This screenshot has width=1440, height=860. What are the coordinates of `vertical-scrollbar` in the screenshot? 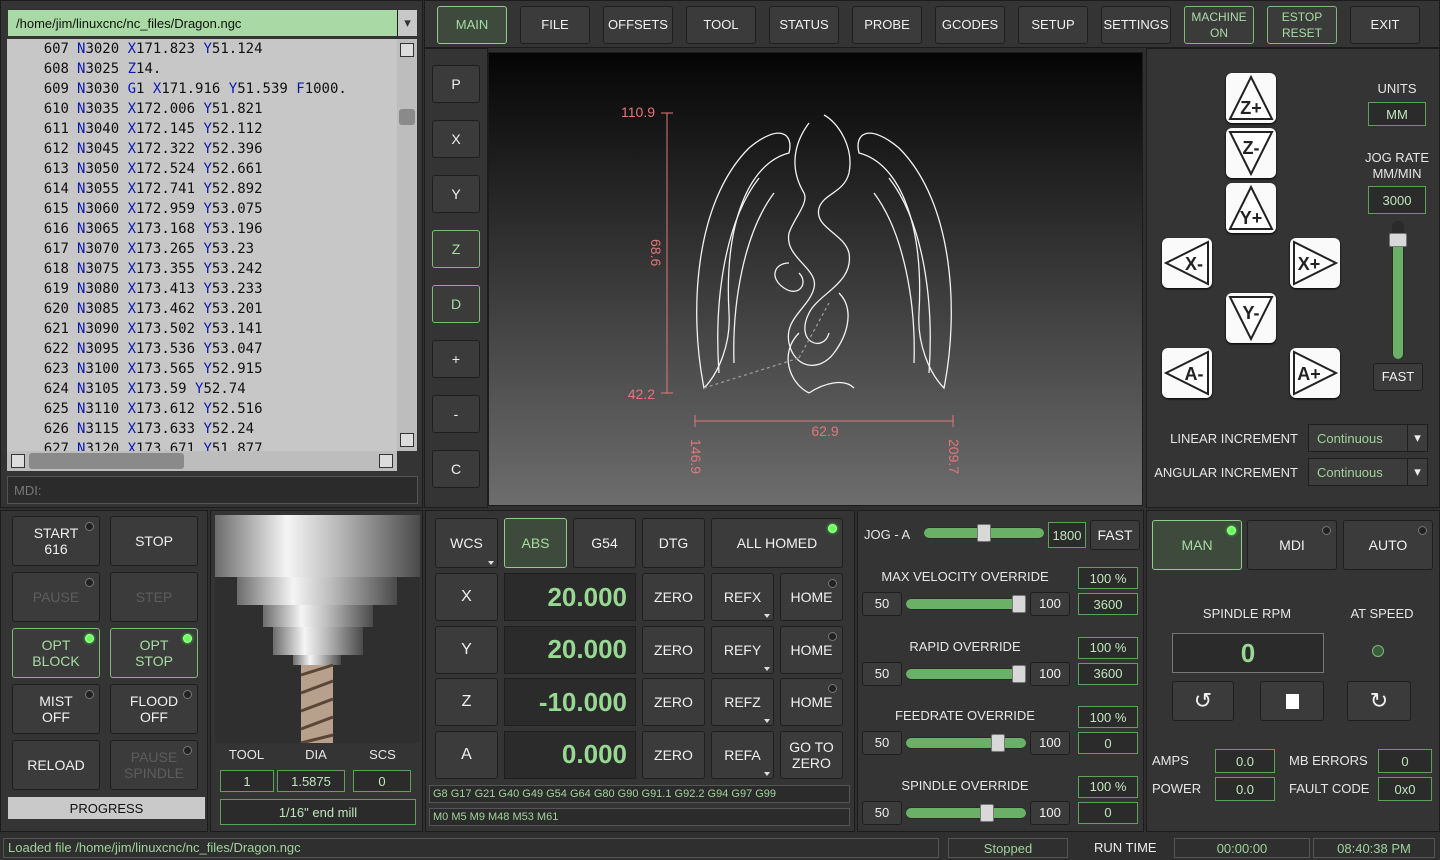 It's located at (407, 245).